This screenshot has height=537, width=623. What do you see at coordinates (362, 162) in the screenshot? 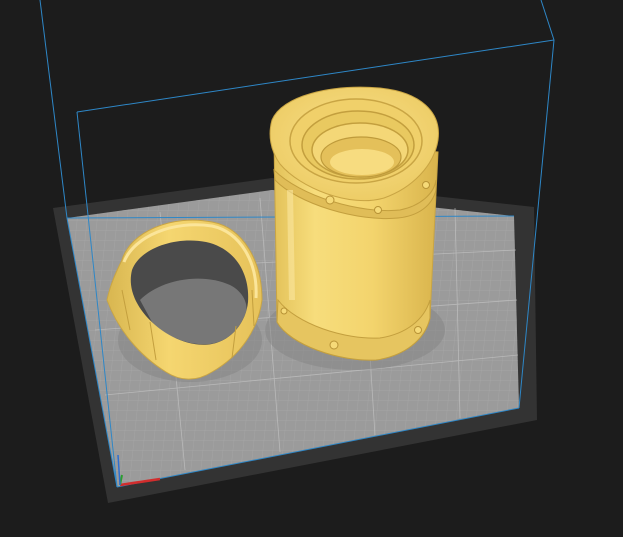
I see `cylinder-inner-floor` at bounding box center [362, 162].